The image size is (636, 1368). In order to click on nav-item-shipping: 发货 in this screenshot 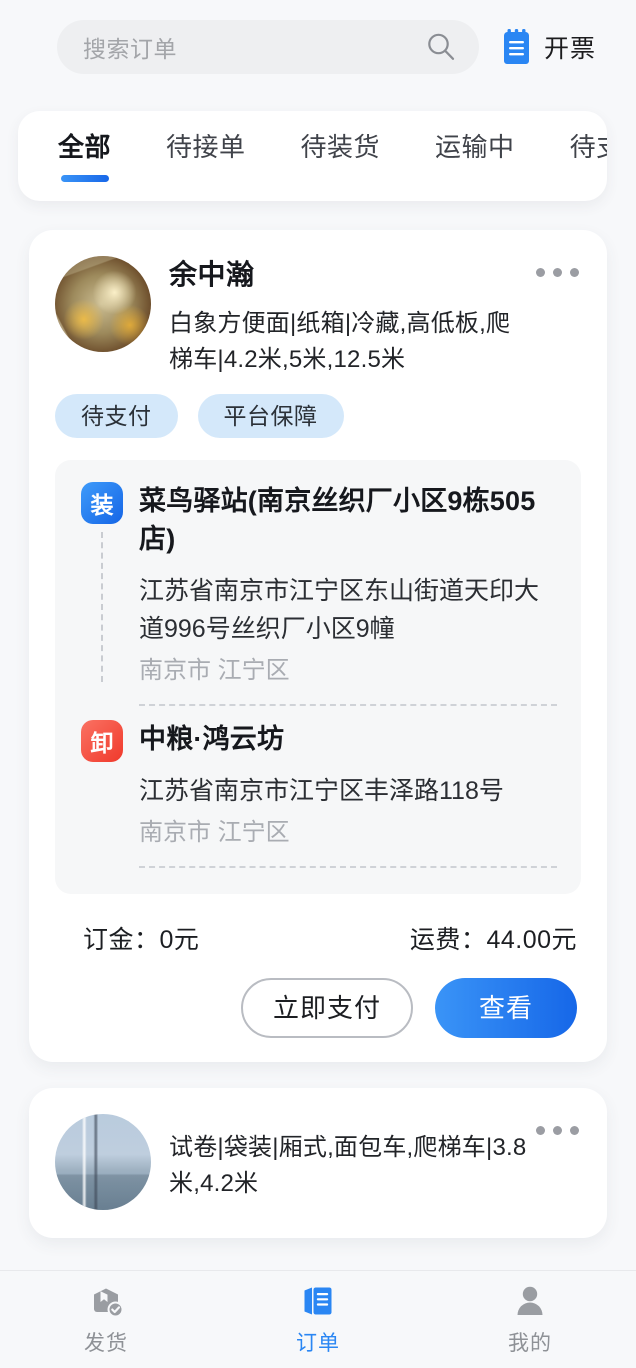, I will do `click(106, 1319)`.